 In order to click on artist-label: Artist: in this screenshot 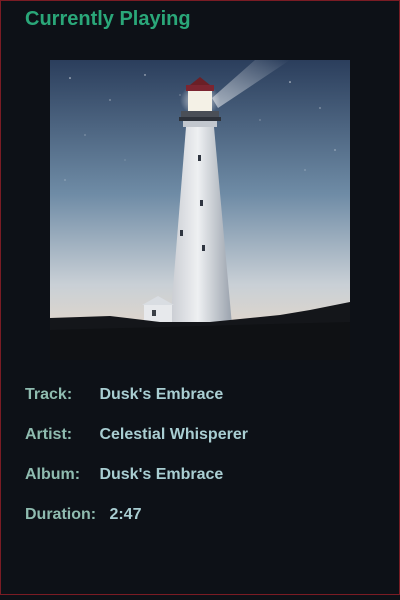, I will do `click(49, 434)`.